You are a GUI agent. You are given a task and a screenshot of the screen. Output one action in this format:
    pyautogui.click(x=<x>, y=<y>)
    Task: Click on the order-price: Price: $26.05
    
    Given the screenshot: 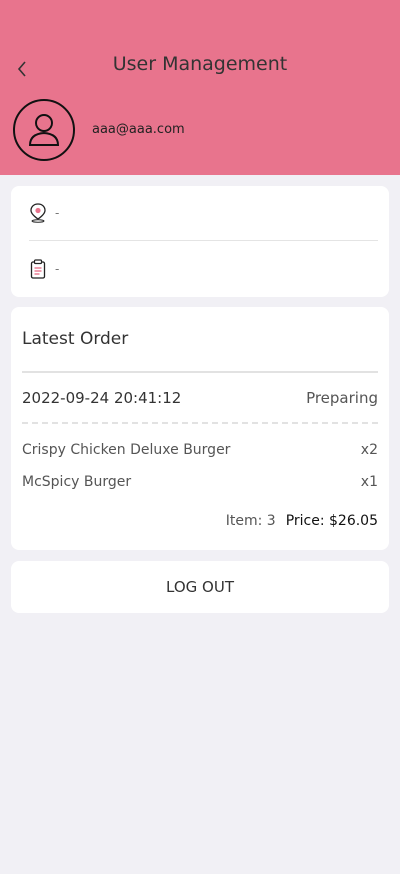 What is the action you would take?
    pyautogui.click(x=331, y=521)
    